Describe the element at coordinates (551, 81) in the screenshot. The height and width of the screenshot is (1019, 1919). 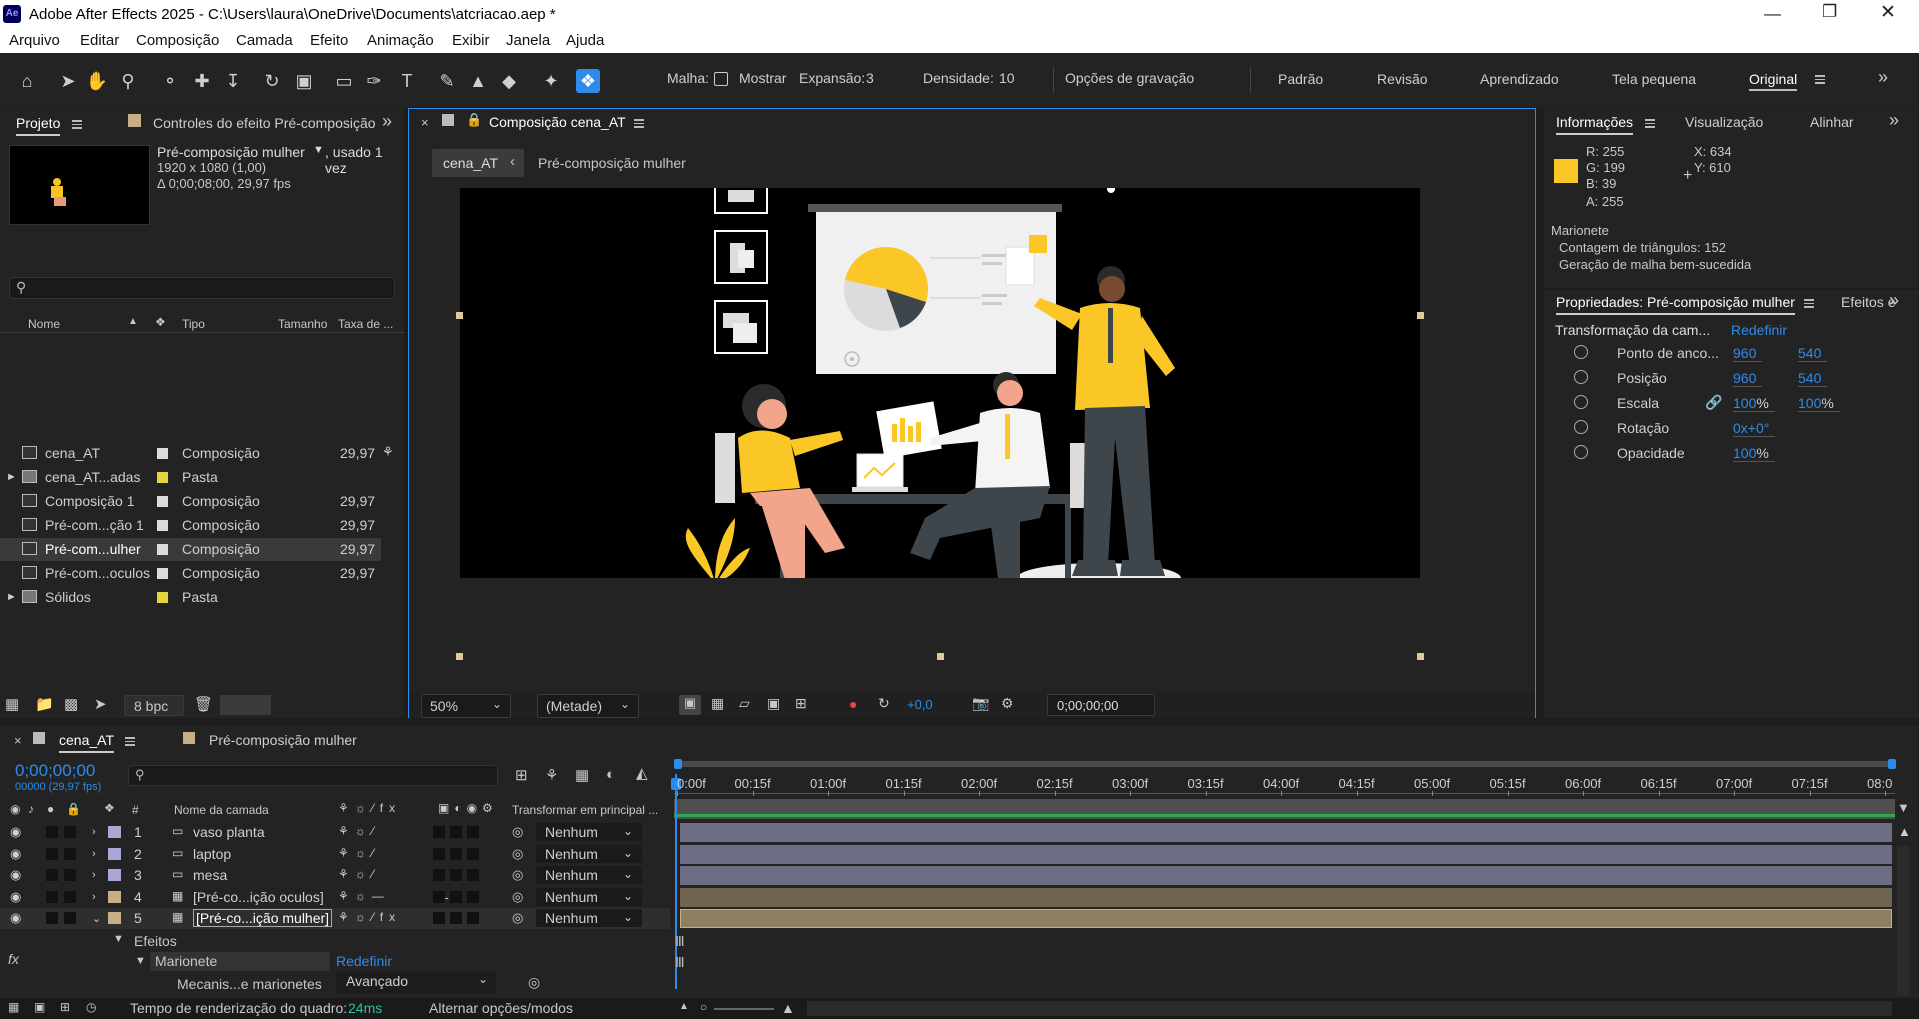
I see `roto-brush-icon: ✦` at that location.